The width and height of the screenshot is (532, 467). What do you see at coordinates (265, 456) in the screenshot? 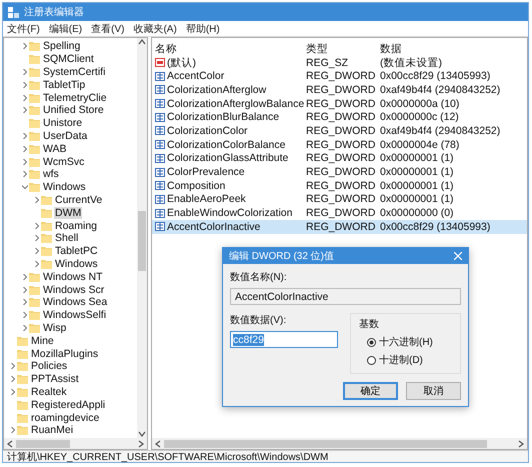
I see `status-bar: 计算机\HKEY_CURRENT_USER\SOFTWARE\Microsoft\Windows\DWM` at bounding box center [265, 456].